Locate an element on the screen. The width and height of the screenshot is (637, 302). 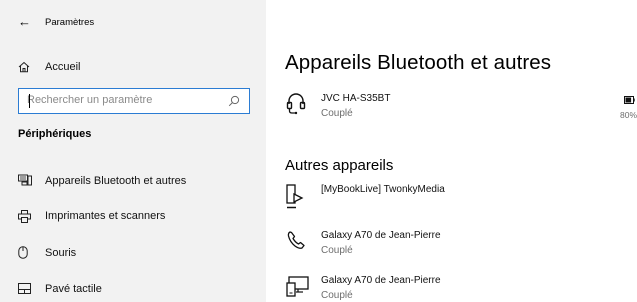
search-placeholder: Rechercher un paramètre is located at coordinates (90, 100).